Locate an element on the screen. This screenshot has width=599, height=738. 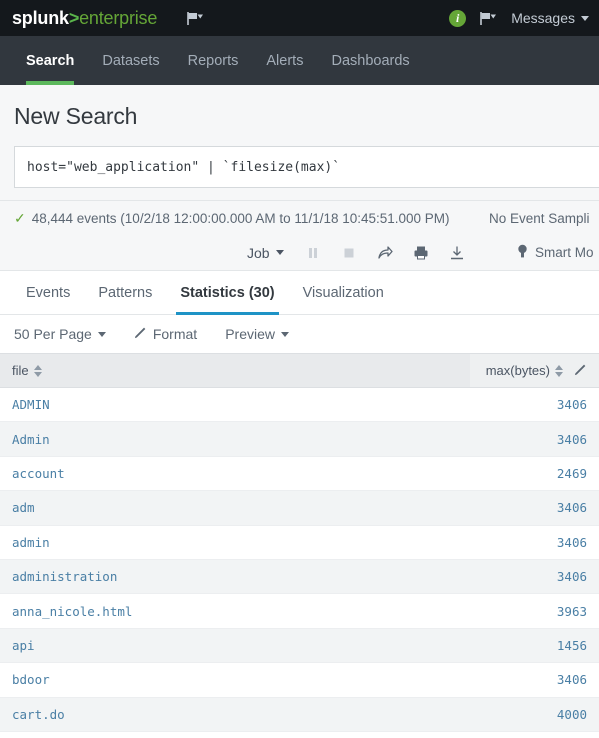
cell-file: administration is located at coordinates (235, 577).